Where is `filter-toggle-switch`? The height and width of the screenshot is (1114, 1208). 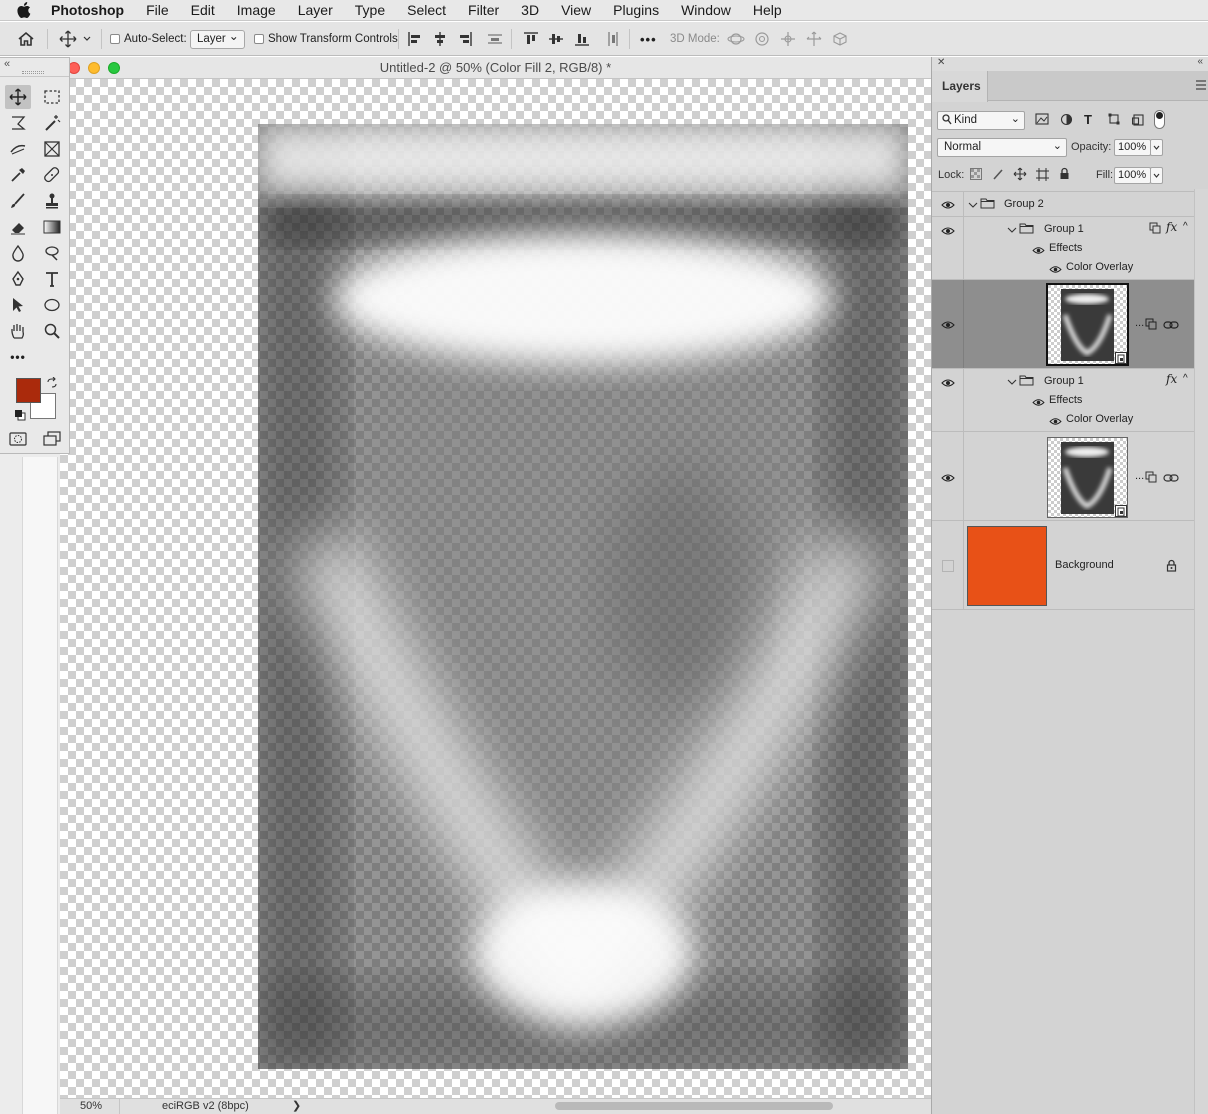 filter-toggle-switch is located at coordinates (1159, 119).